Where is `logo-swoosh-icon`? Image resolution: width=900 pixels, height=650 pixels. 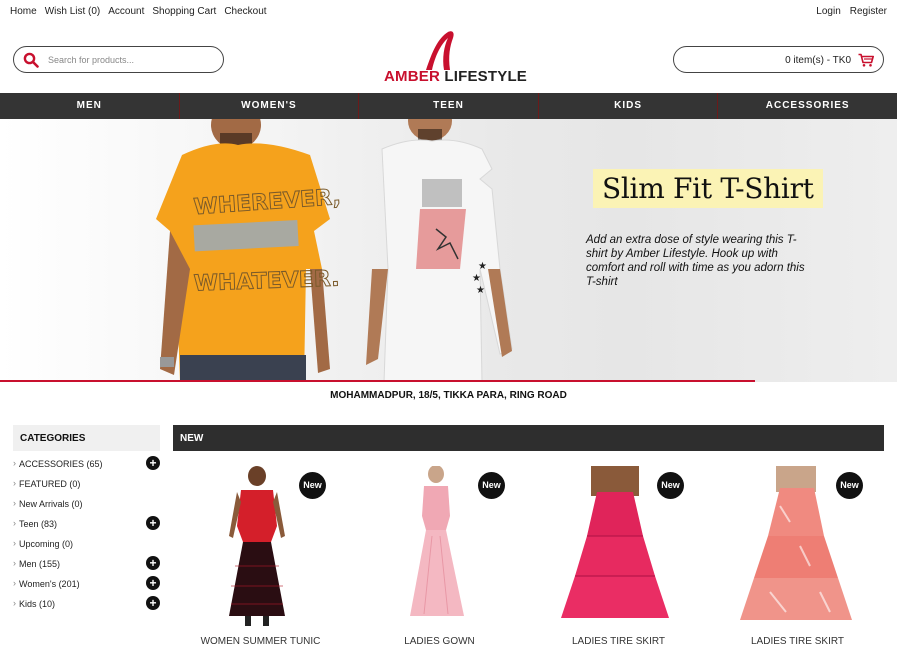 logo-swoosh-icon is located at coordinates (440, 50).